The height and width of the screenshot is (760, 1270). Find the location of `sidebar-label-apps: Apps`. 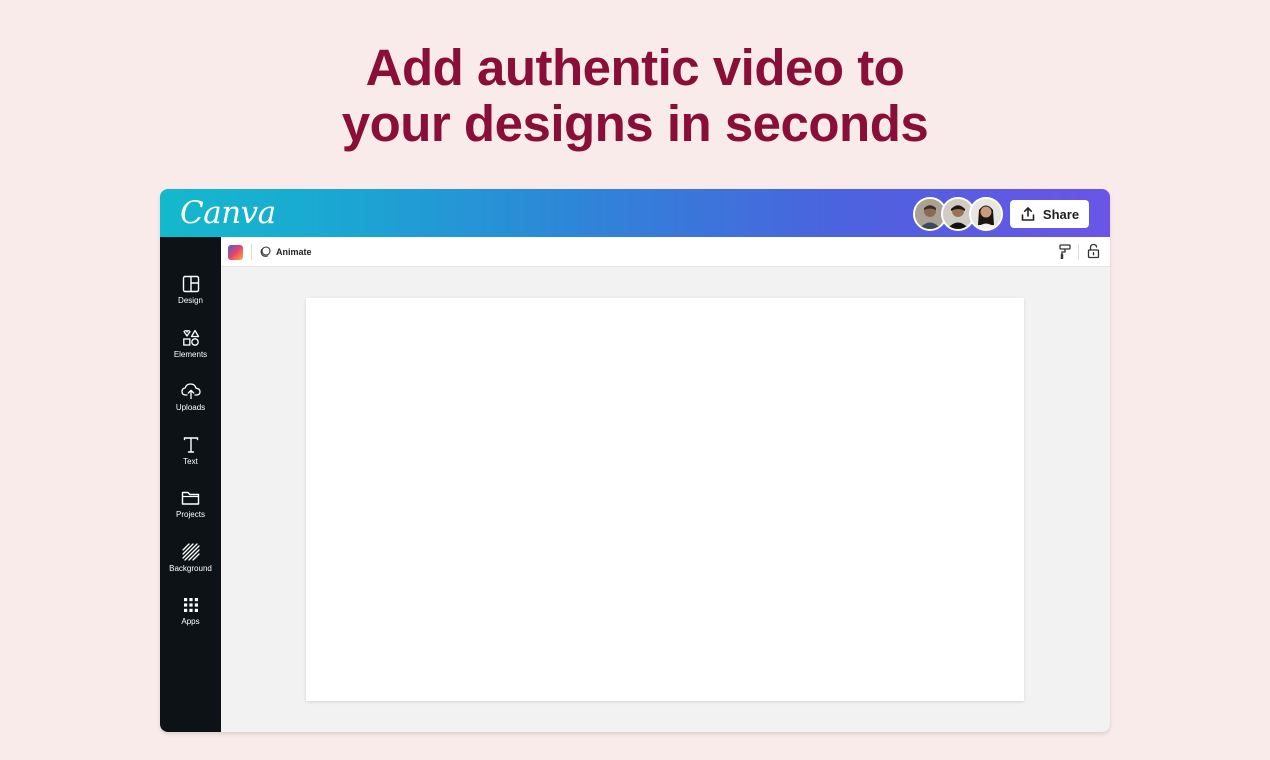

sidebar-label-apps: Apps is located at coordinates (190, 621).